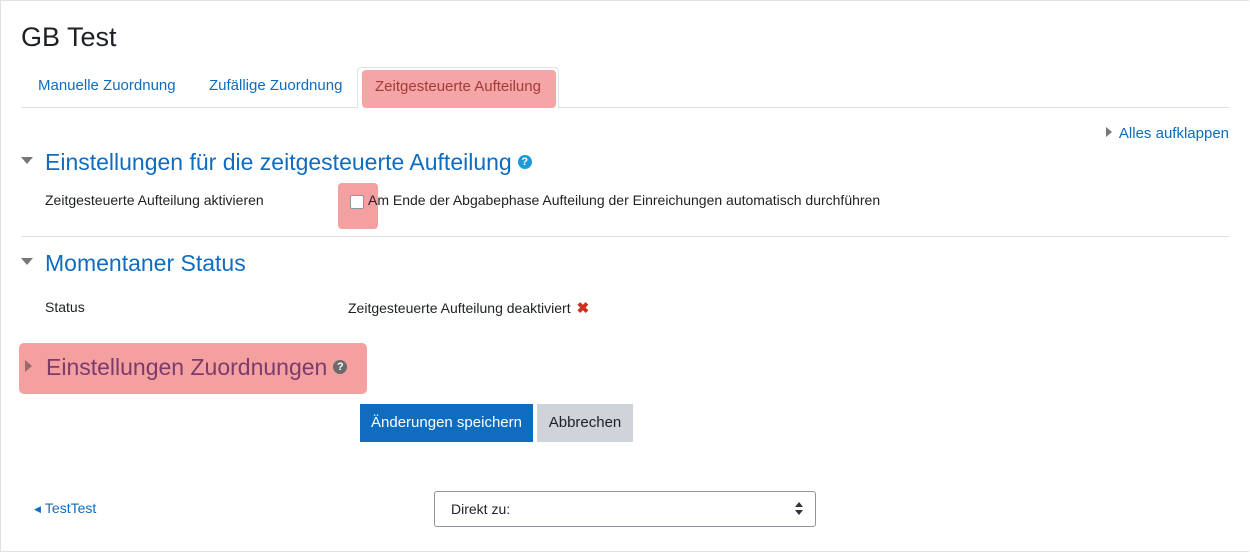 This screenshot has width=1250, height=552. I want to click on tab-scheduled-label: Zeitgesteuerte Aufteilung, so click(458, 86).